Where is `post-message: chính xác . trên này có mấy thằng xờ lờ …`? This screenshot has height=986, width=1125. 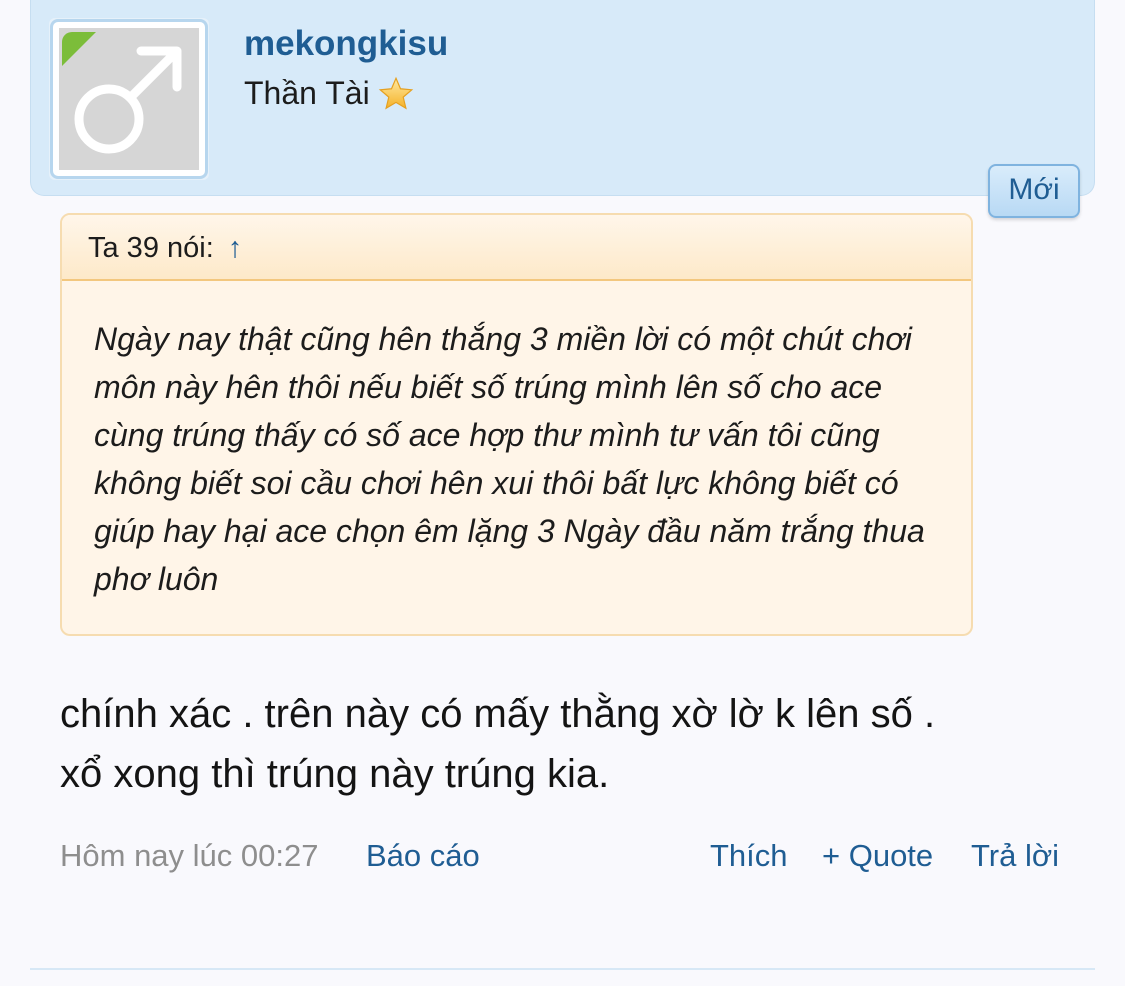 post-message: chính xác . trên này có mấy thằng xờ lờ … is located at coordinates (498, 744).